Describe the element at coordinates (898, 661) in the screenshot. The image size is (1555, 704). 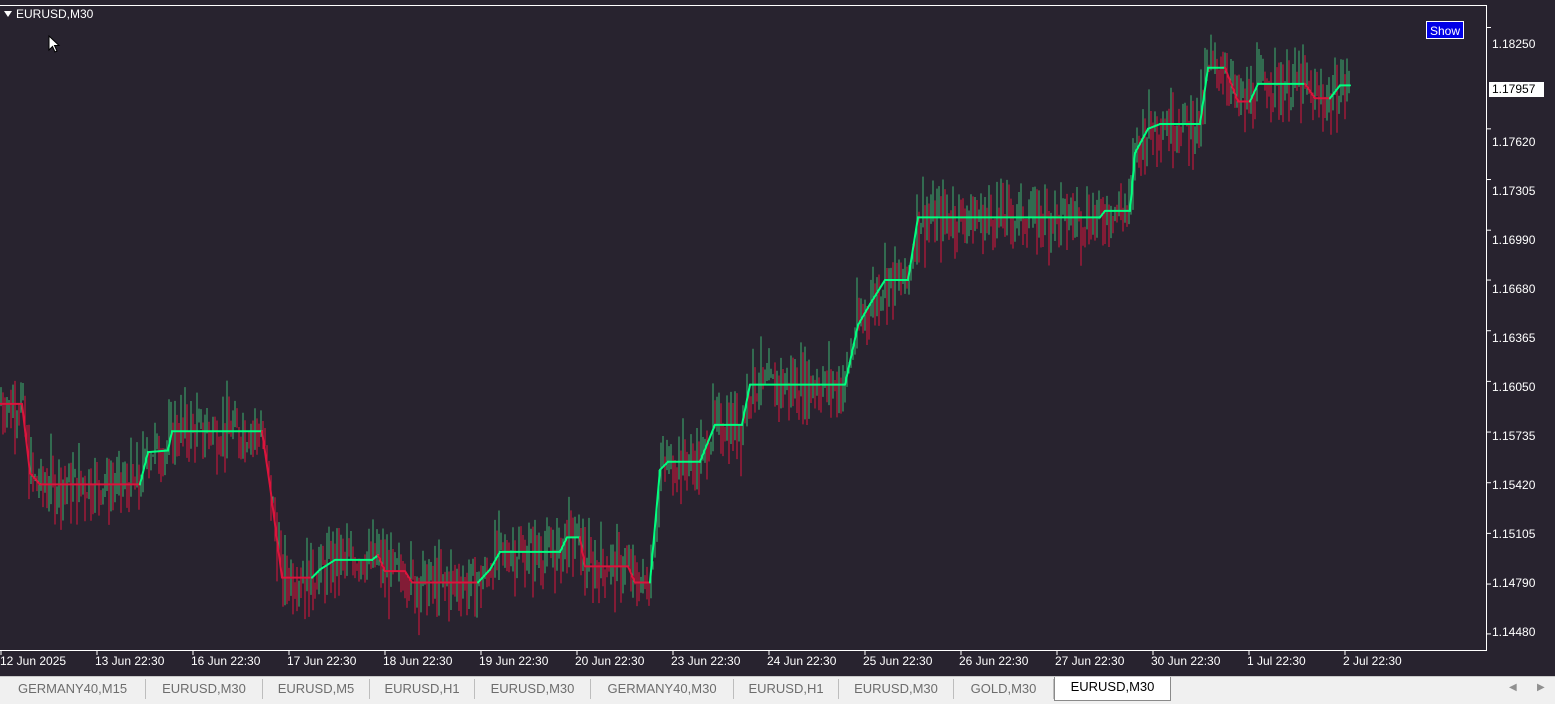
I see `time-label: 25 Jun 22:30` at that location.